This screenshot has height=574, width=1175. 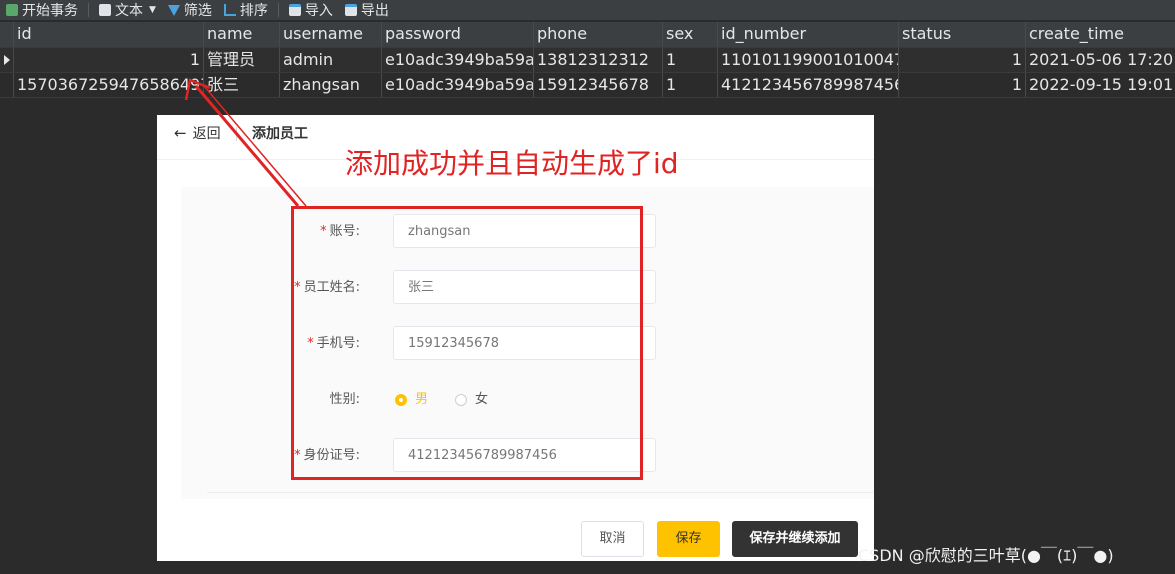 I want to click on export-icon, so click(x=350, y=10).